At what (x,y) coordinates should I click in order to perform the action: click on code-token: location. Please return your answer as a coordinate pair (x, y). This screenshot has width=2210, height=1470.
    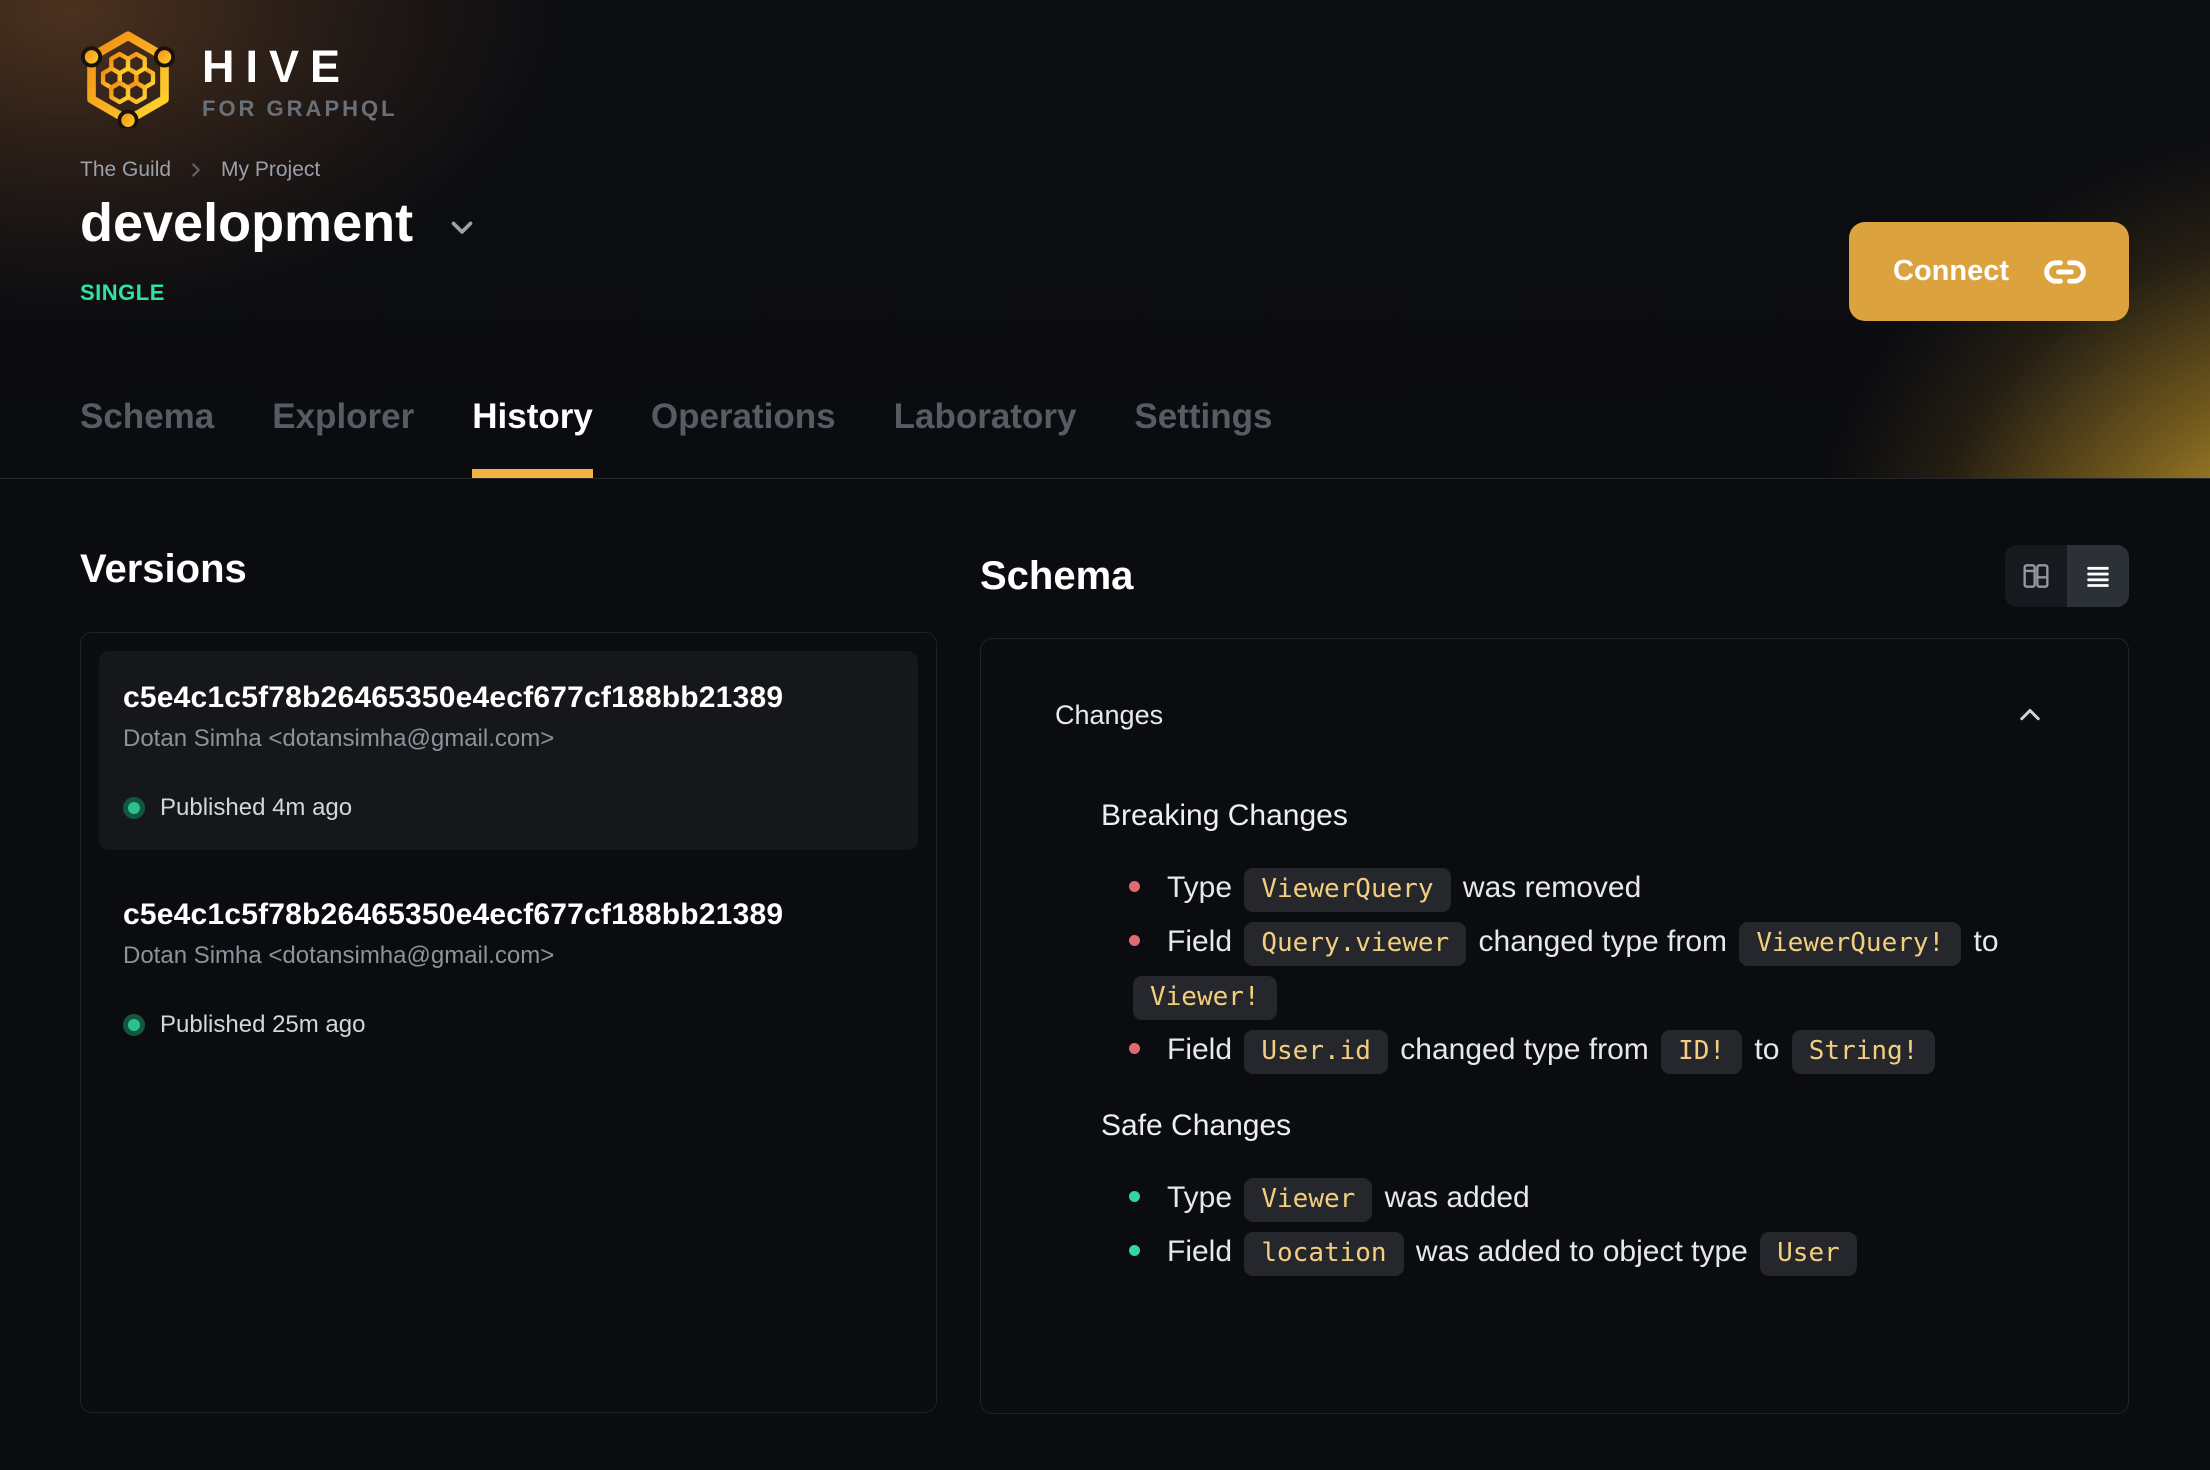
    Looking at the image, I should click on (1324, 1254).